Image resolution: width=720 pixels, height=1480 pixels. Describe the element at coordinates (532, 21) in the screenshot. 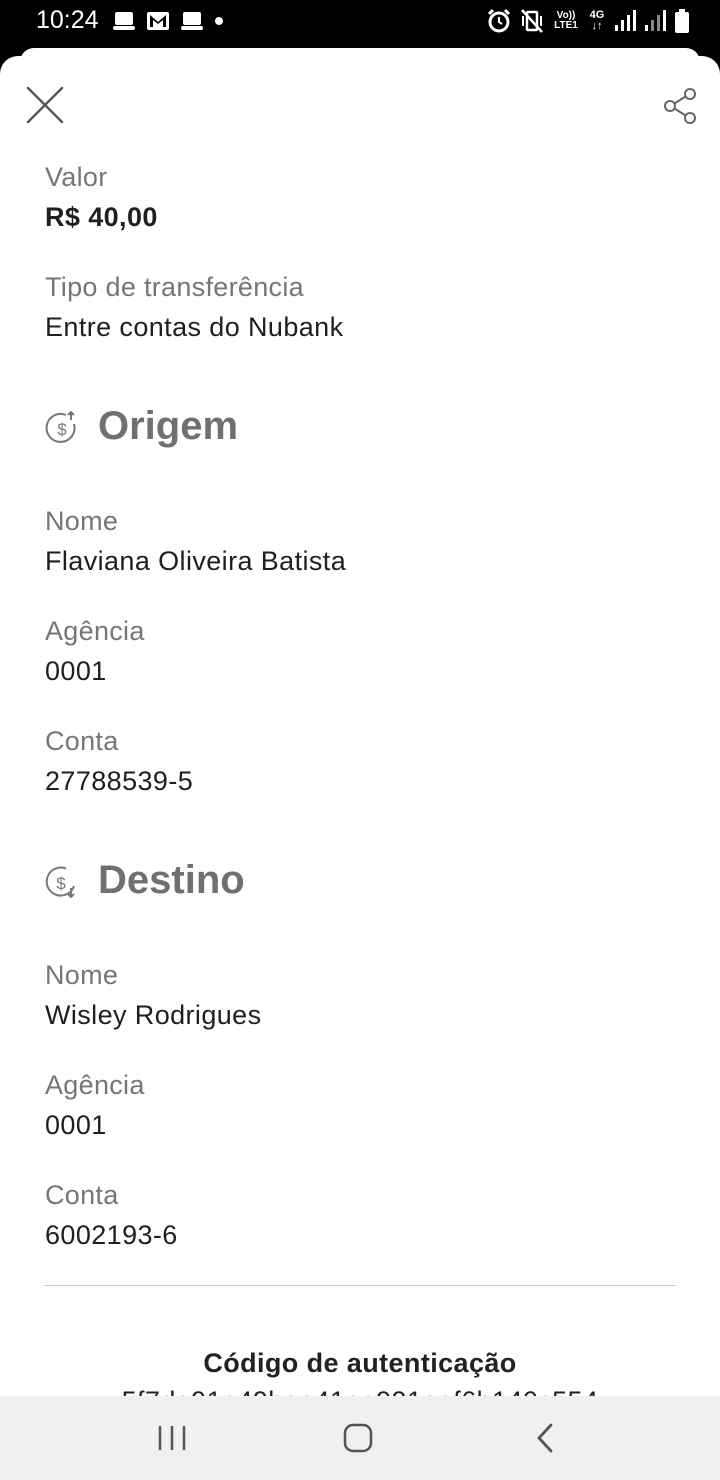

I see `vibrate-icon` at that location.